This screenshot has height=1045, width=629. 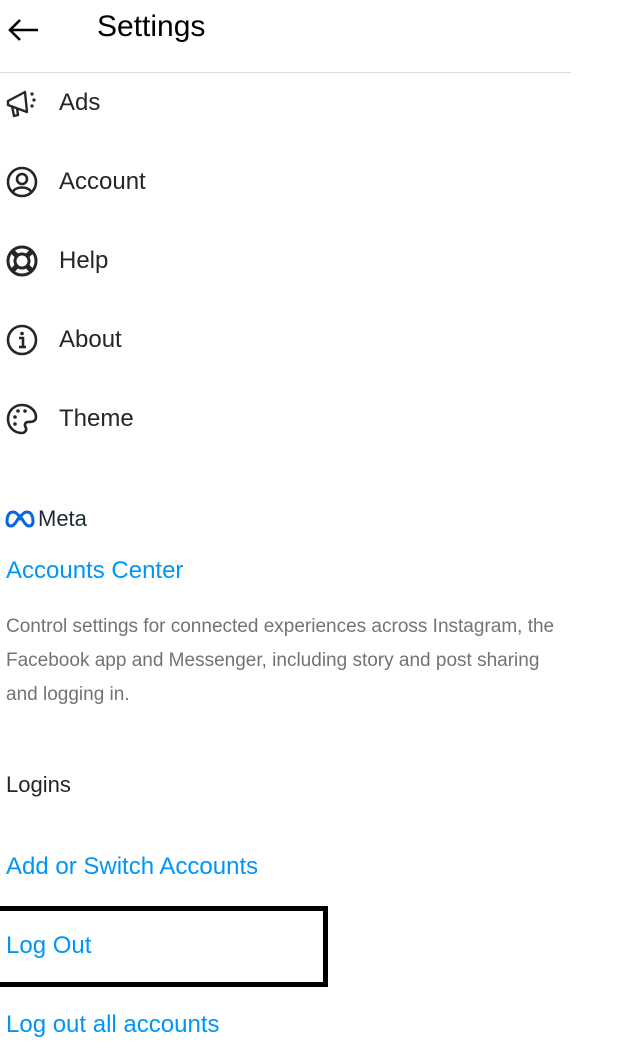 What do you see at coordinates (132, 867) in the screenshot?
I see `add-switch-accounts-link: Add or Switch Accounts` at bounding box center [132, 867].